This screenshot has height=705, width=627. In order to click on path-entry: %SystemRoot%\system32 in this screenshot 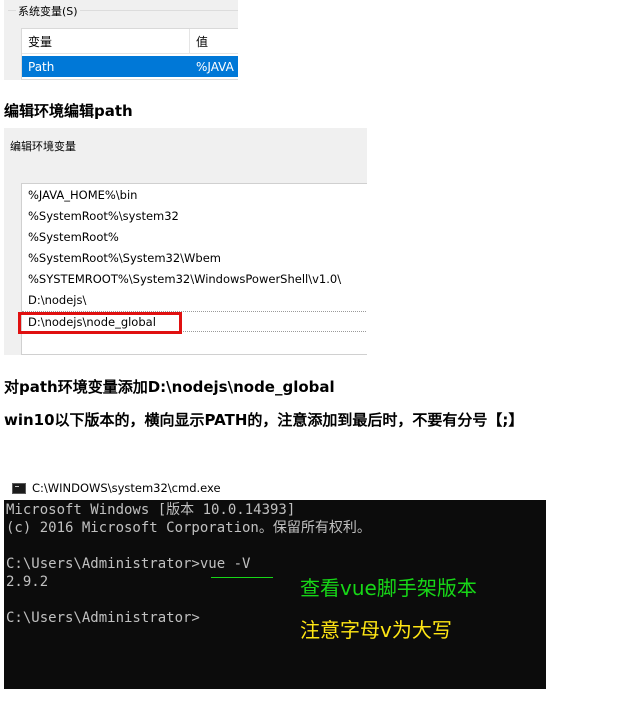, I will do `click(194, 216)`.